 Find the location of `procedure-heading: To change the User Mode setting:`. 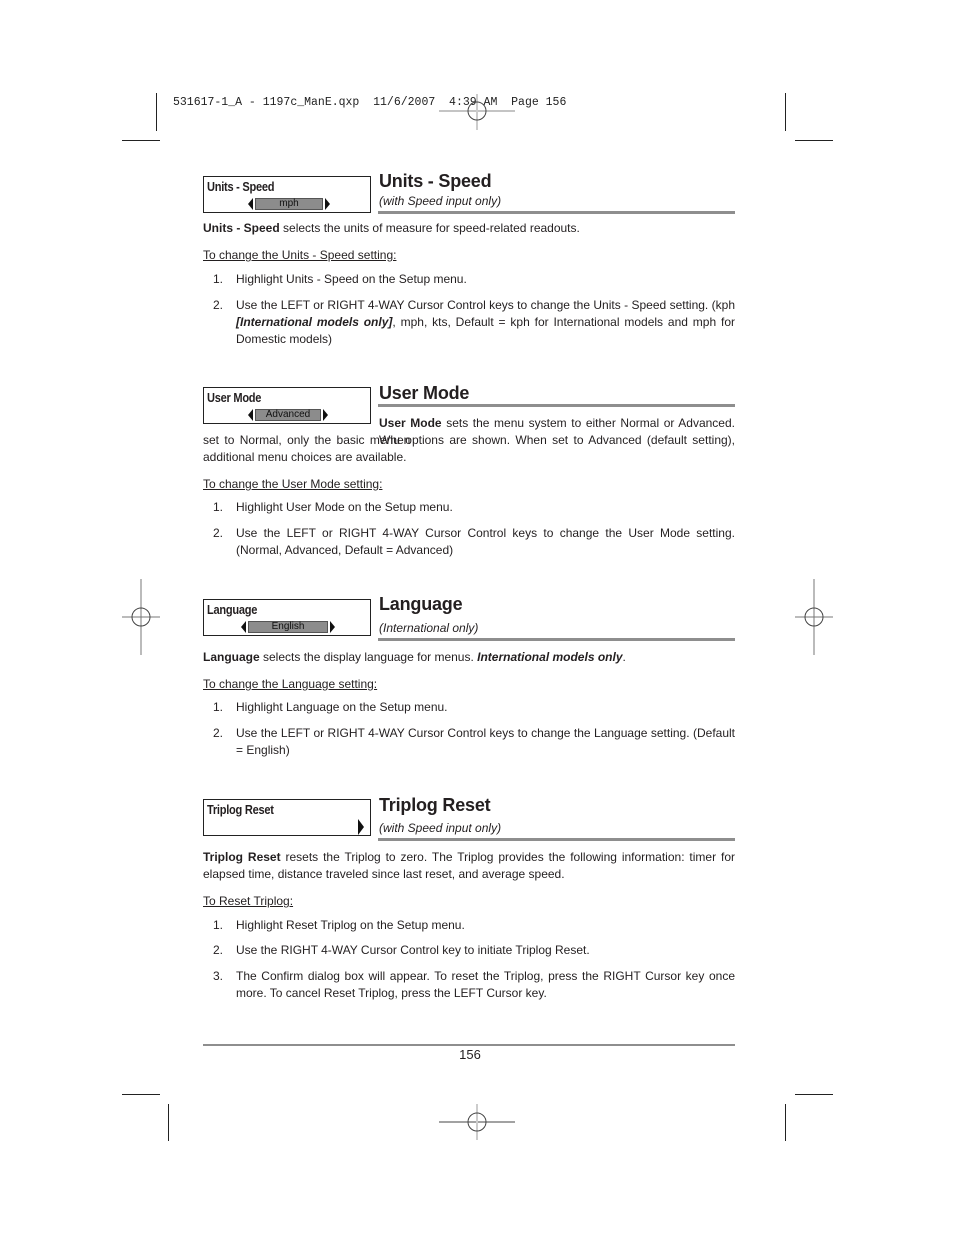

procedure-heading: To change the User Mode setting: is located at coordinates (293, 484).